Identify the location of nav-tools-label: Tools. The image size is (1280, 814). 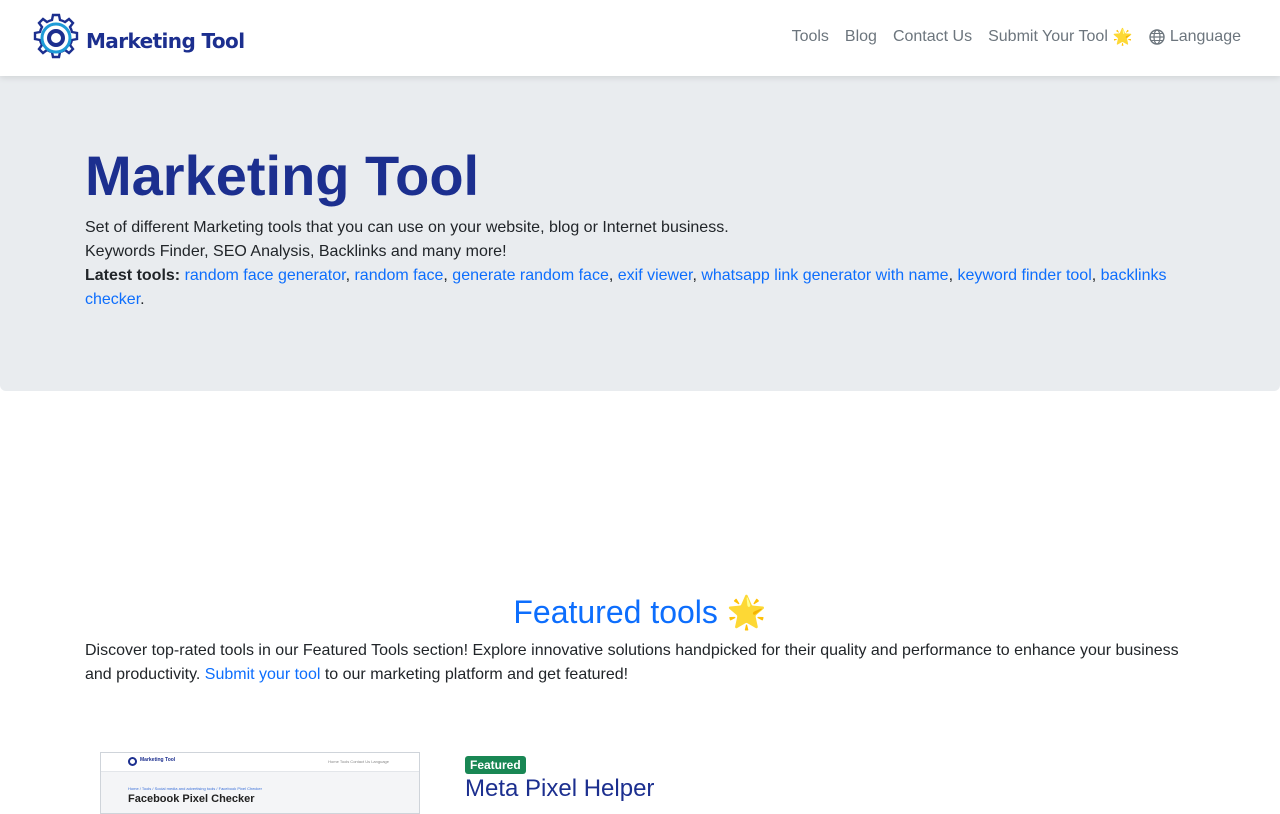
(810, 36).